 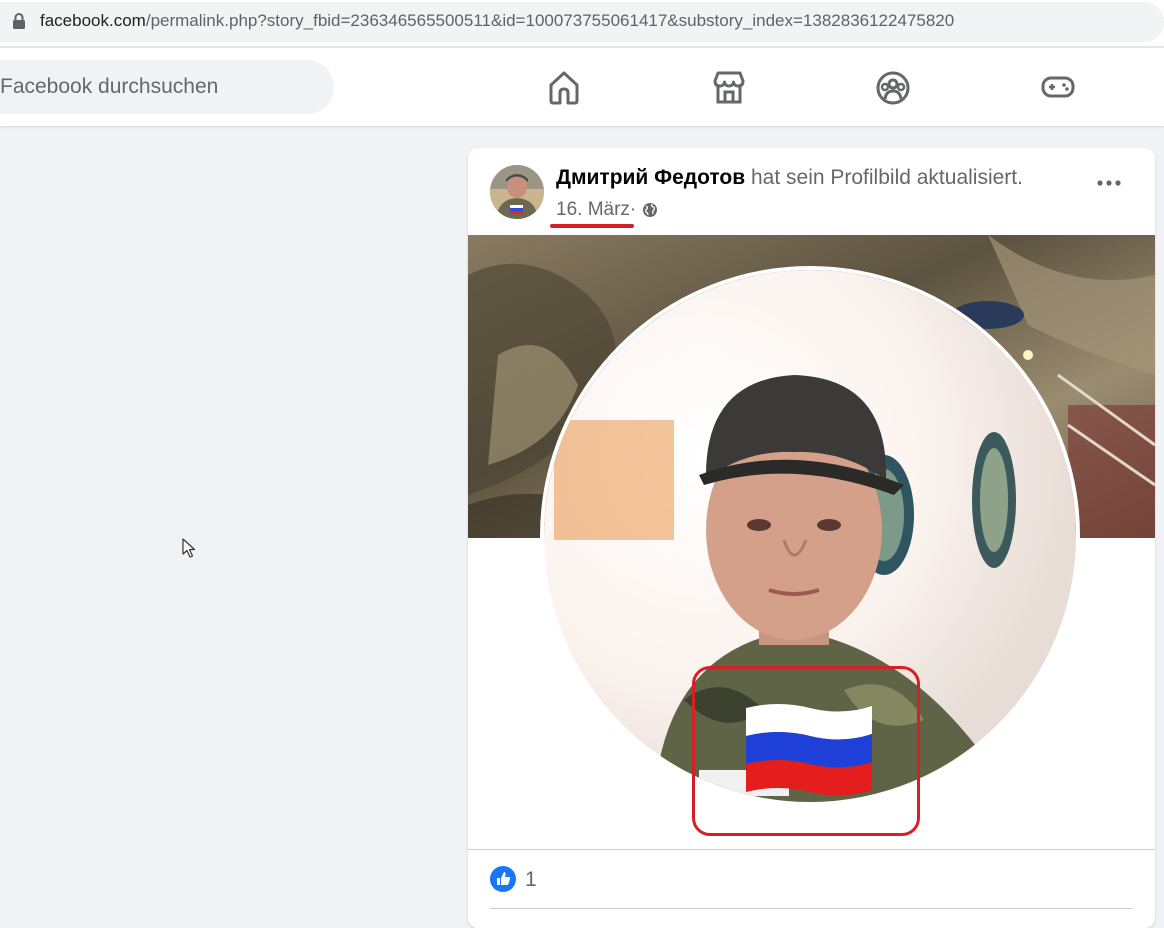 I want to click on like-count: 1, so click(x=531, y=880).